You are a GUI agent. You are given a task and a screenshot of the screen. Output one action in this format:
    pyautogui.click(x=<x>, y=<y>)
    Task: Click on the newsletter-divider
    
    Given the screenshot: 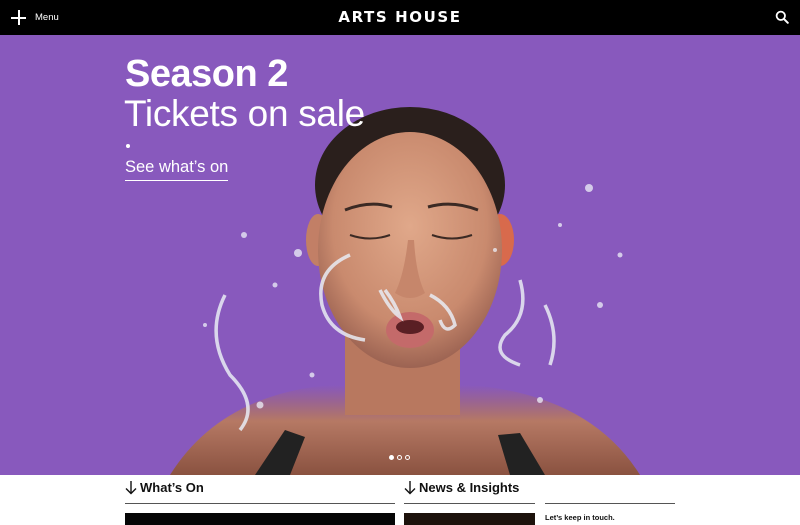 What is the action you would take?
    pyautogui.click(x=610, y=503)
    